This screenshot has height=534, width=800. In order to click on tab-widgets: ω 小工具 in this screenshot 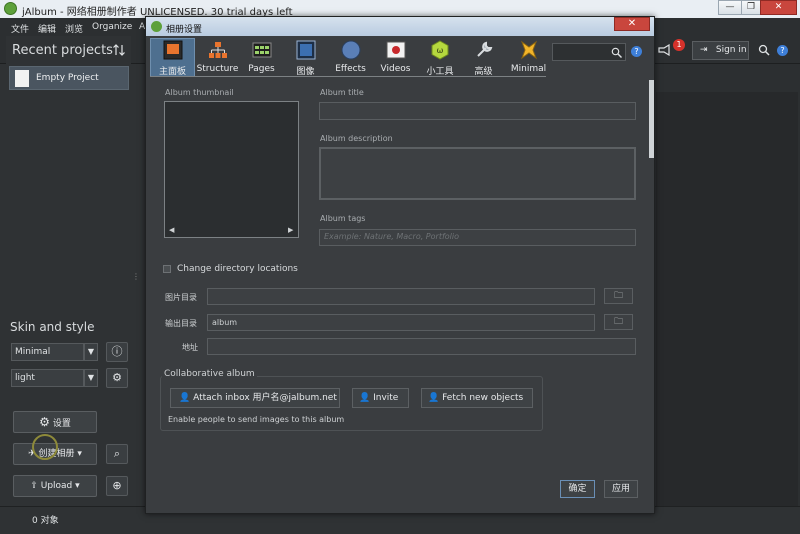, I will do `click(440, 57)`.